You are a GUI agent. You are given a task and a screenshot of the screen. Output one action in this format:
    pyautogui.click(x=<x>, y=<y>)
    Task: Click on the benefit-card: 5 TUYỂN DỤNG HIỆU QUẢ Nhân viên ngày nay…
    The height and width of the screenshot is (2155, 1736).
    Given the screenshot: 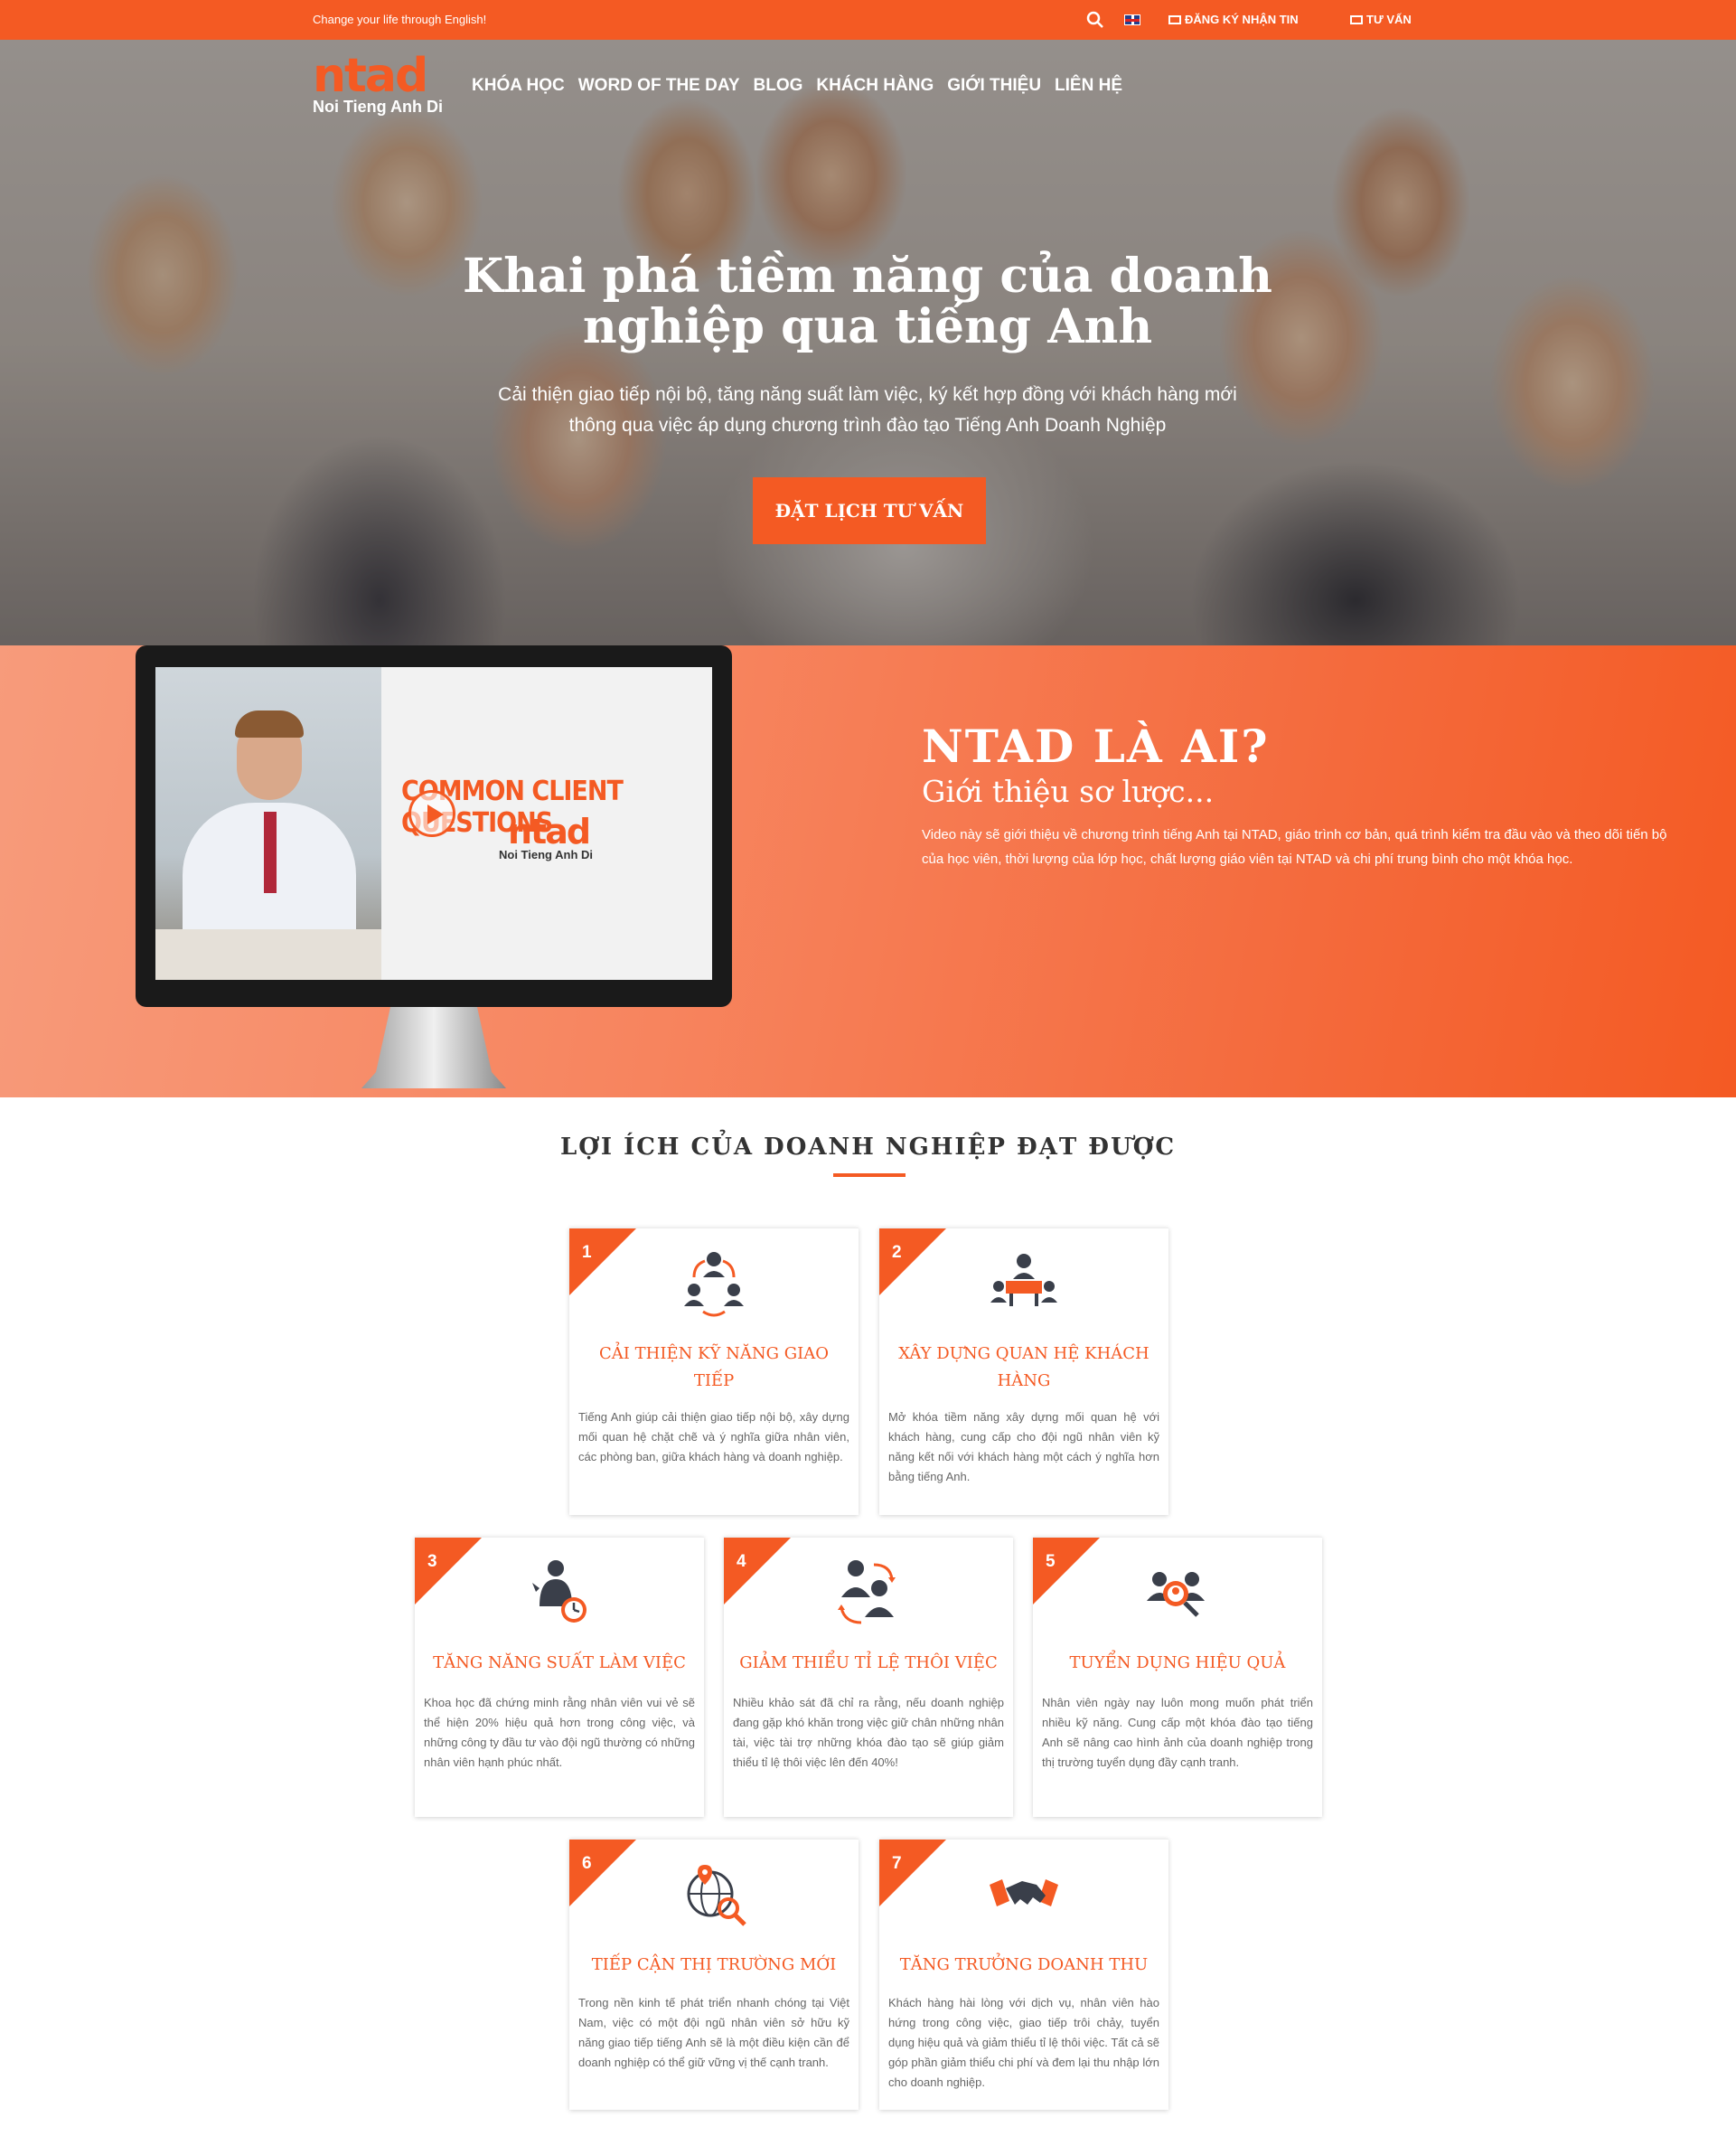 What is the action you would take?
    pyautogui.click(x=1177, y=1677)
    